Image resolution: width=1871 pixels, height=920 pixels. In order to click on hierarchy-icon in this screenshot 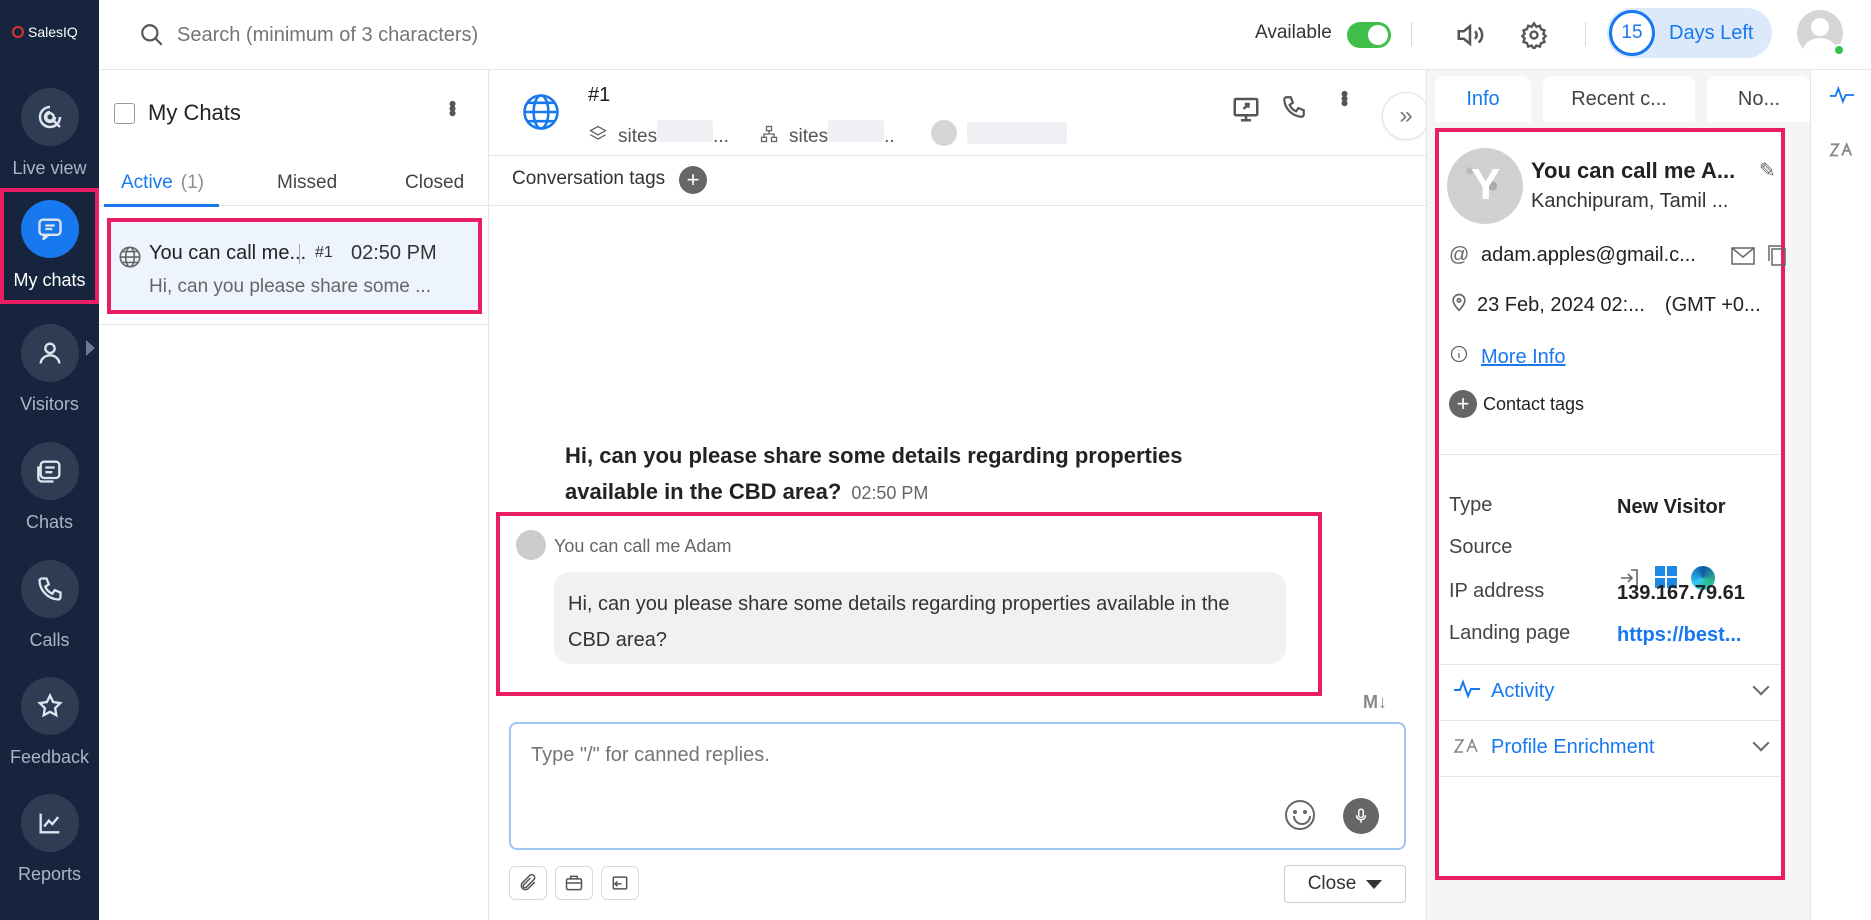, I will do `click(769, 134)`.